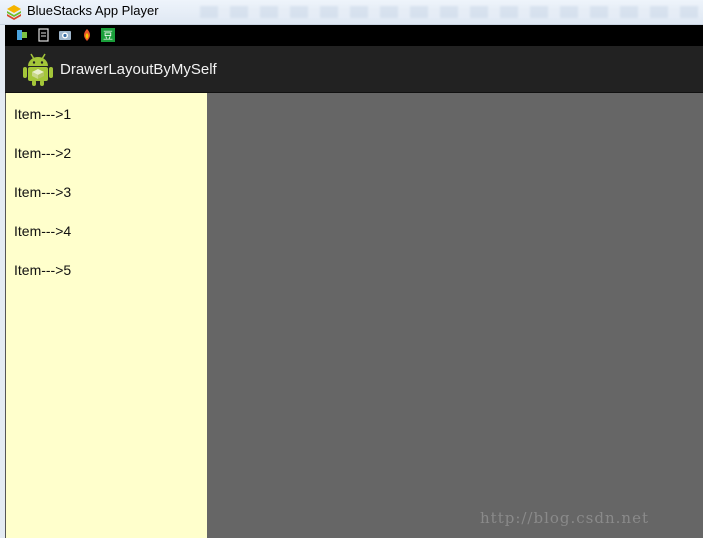 Image resolution: width=703 pixels, height=538 pixels. What do you see at coordinates (138, 69) in the screenshot?
I see `app-title: DrawerLayoutByMySelf` at bounding box center [138, 69].